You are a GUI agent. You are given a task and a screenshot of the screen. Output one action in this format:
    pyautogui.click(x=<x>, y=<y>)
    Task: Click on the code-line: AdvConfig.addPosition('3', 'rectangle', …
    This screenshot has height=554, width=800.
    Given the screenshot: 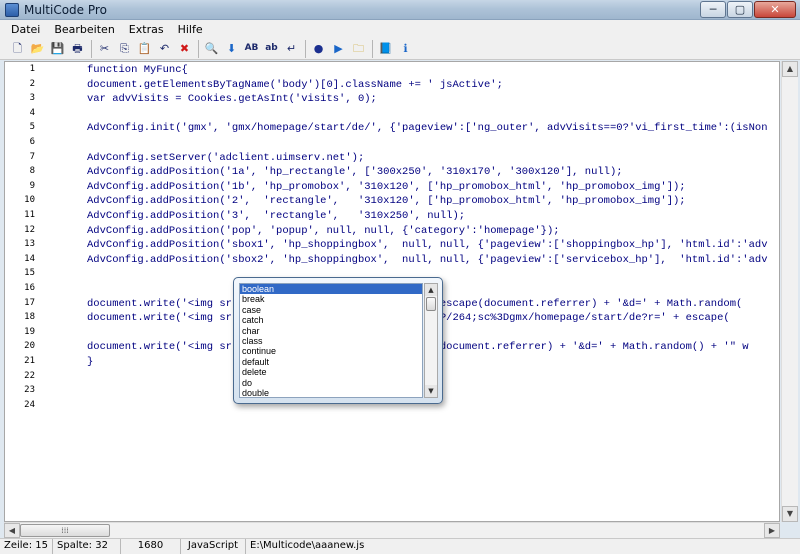 What is the action you would take?
    pyautogui.click(x=276, y=216)
    